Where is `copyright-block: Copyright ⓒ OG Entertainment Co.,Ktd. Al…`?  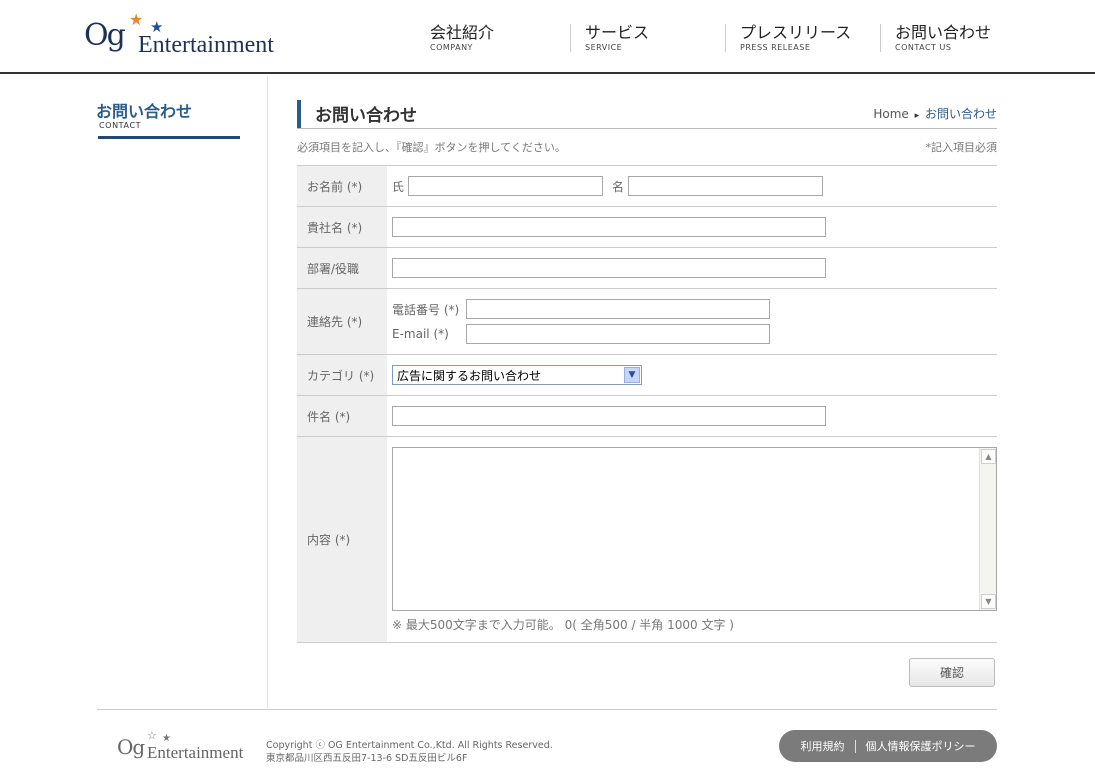 copyright-block: Copyright ⓒ OG Entertainment Co.,Ktd. Al… is located at coordinates (409, 752).